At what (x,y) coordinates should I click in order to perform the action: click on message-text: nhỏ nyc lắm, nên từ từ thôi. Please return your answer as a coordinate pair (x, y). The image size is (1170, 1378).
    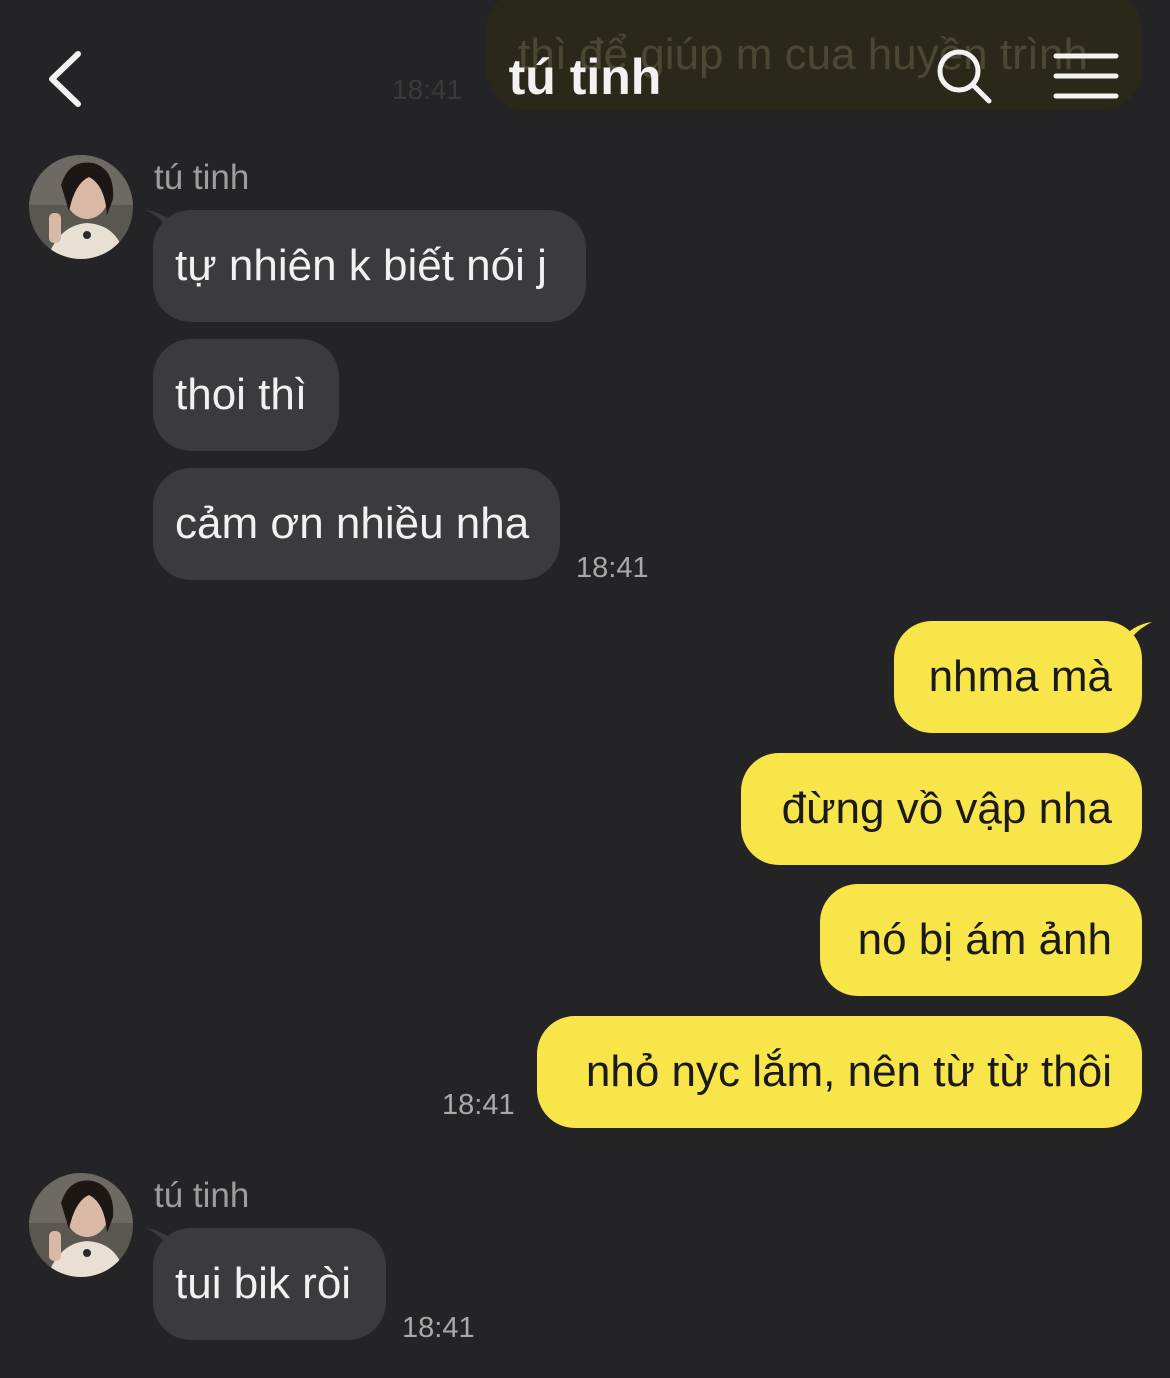
    Looking at the image, I should click on (848, 1071).